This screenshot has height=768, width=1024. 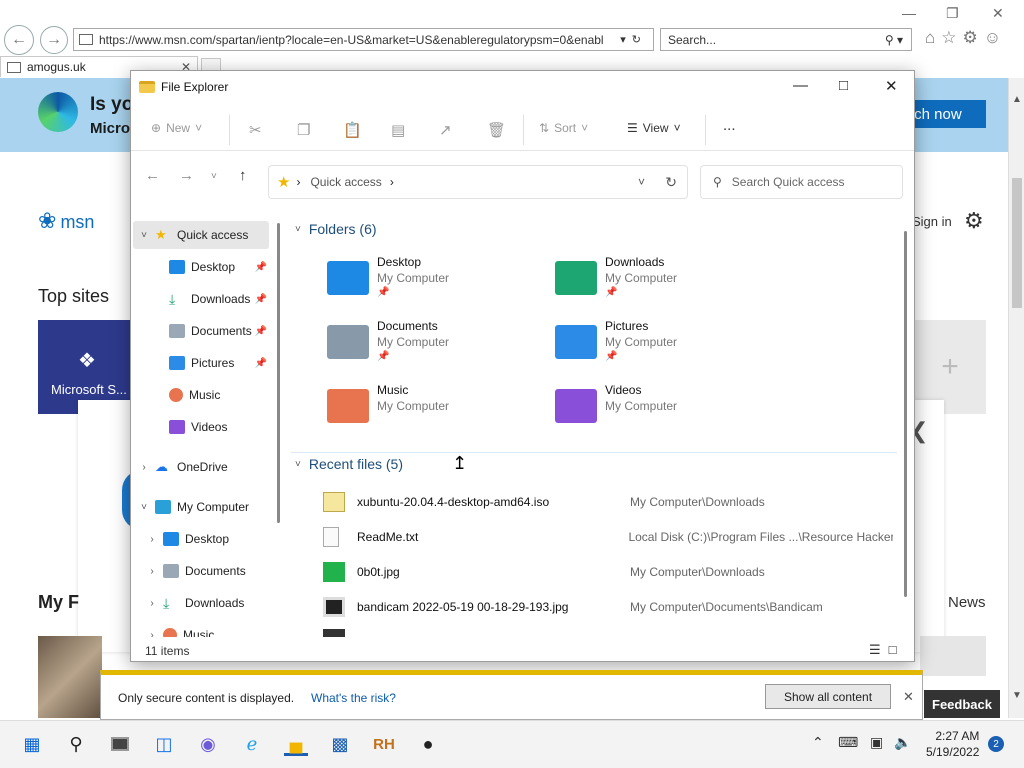 What do you see at coordinates (608, 633) in the screenshot?
I see `recent-file-row-partial` at bounding box center [608, 633].